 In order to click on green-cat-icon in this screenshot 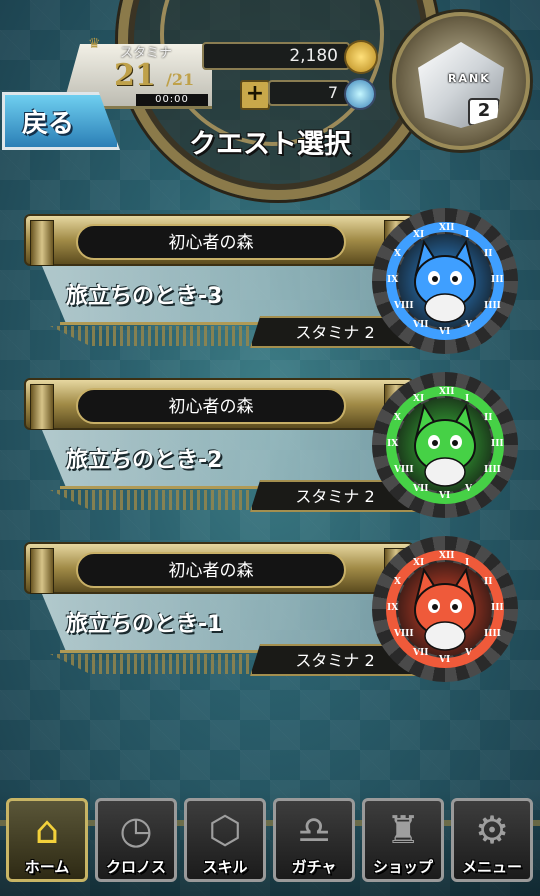, I will do `click(445, 445)`.